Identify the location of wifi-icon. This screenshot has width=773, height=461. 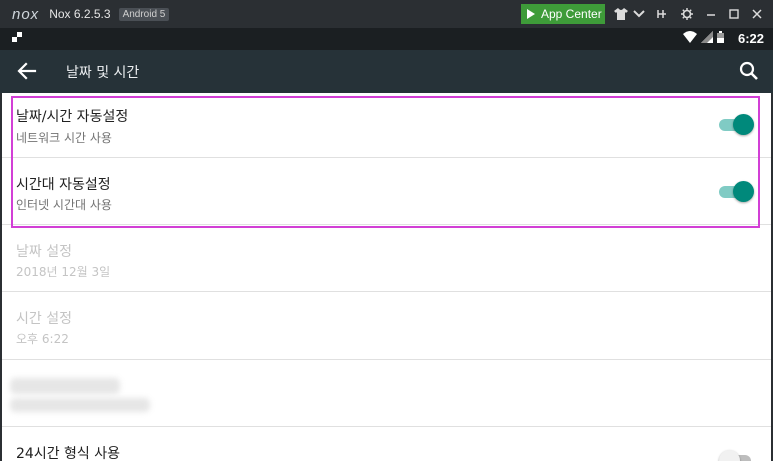
(690, 38).